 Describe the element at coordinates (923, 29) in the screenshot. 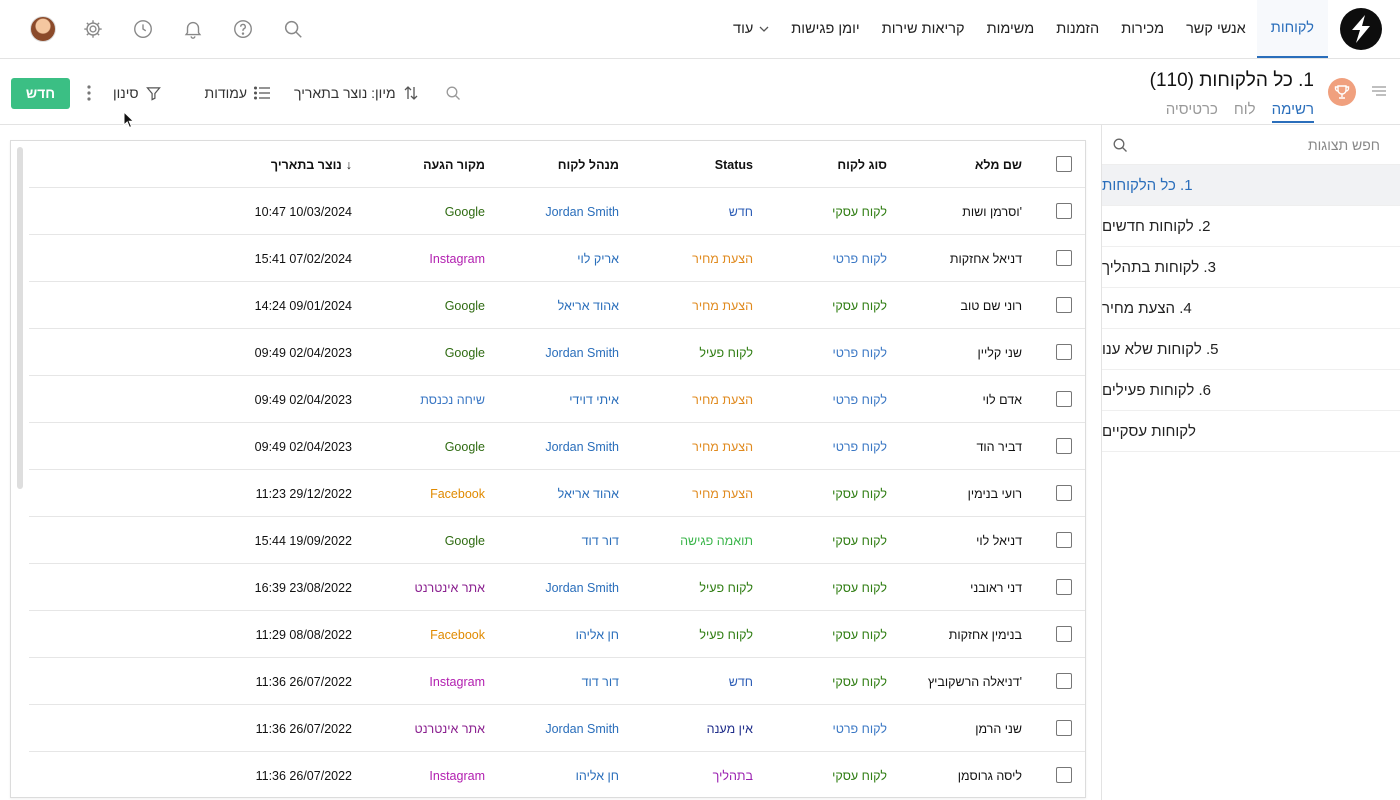

I see `nav-item-5: קריאות שירות` at that location.